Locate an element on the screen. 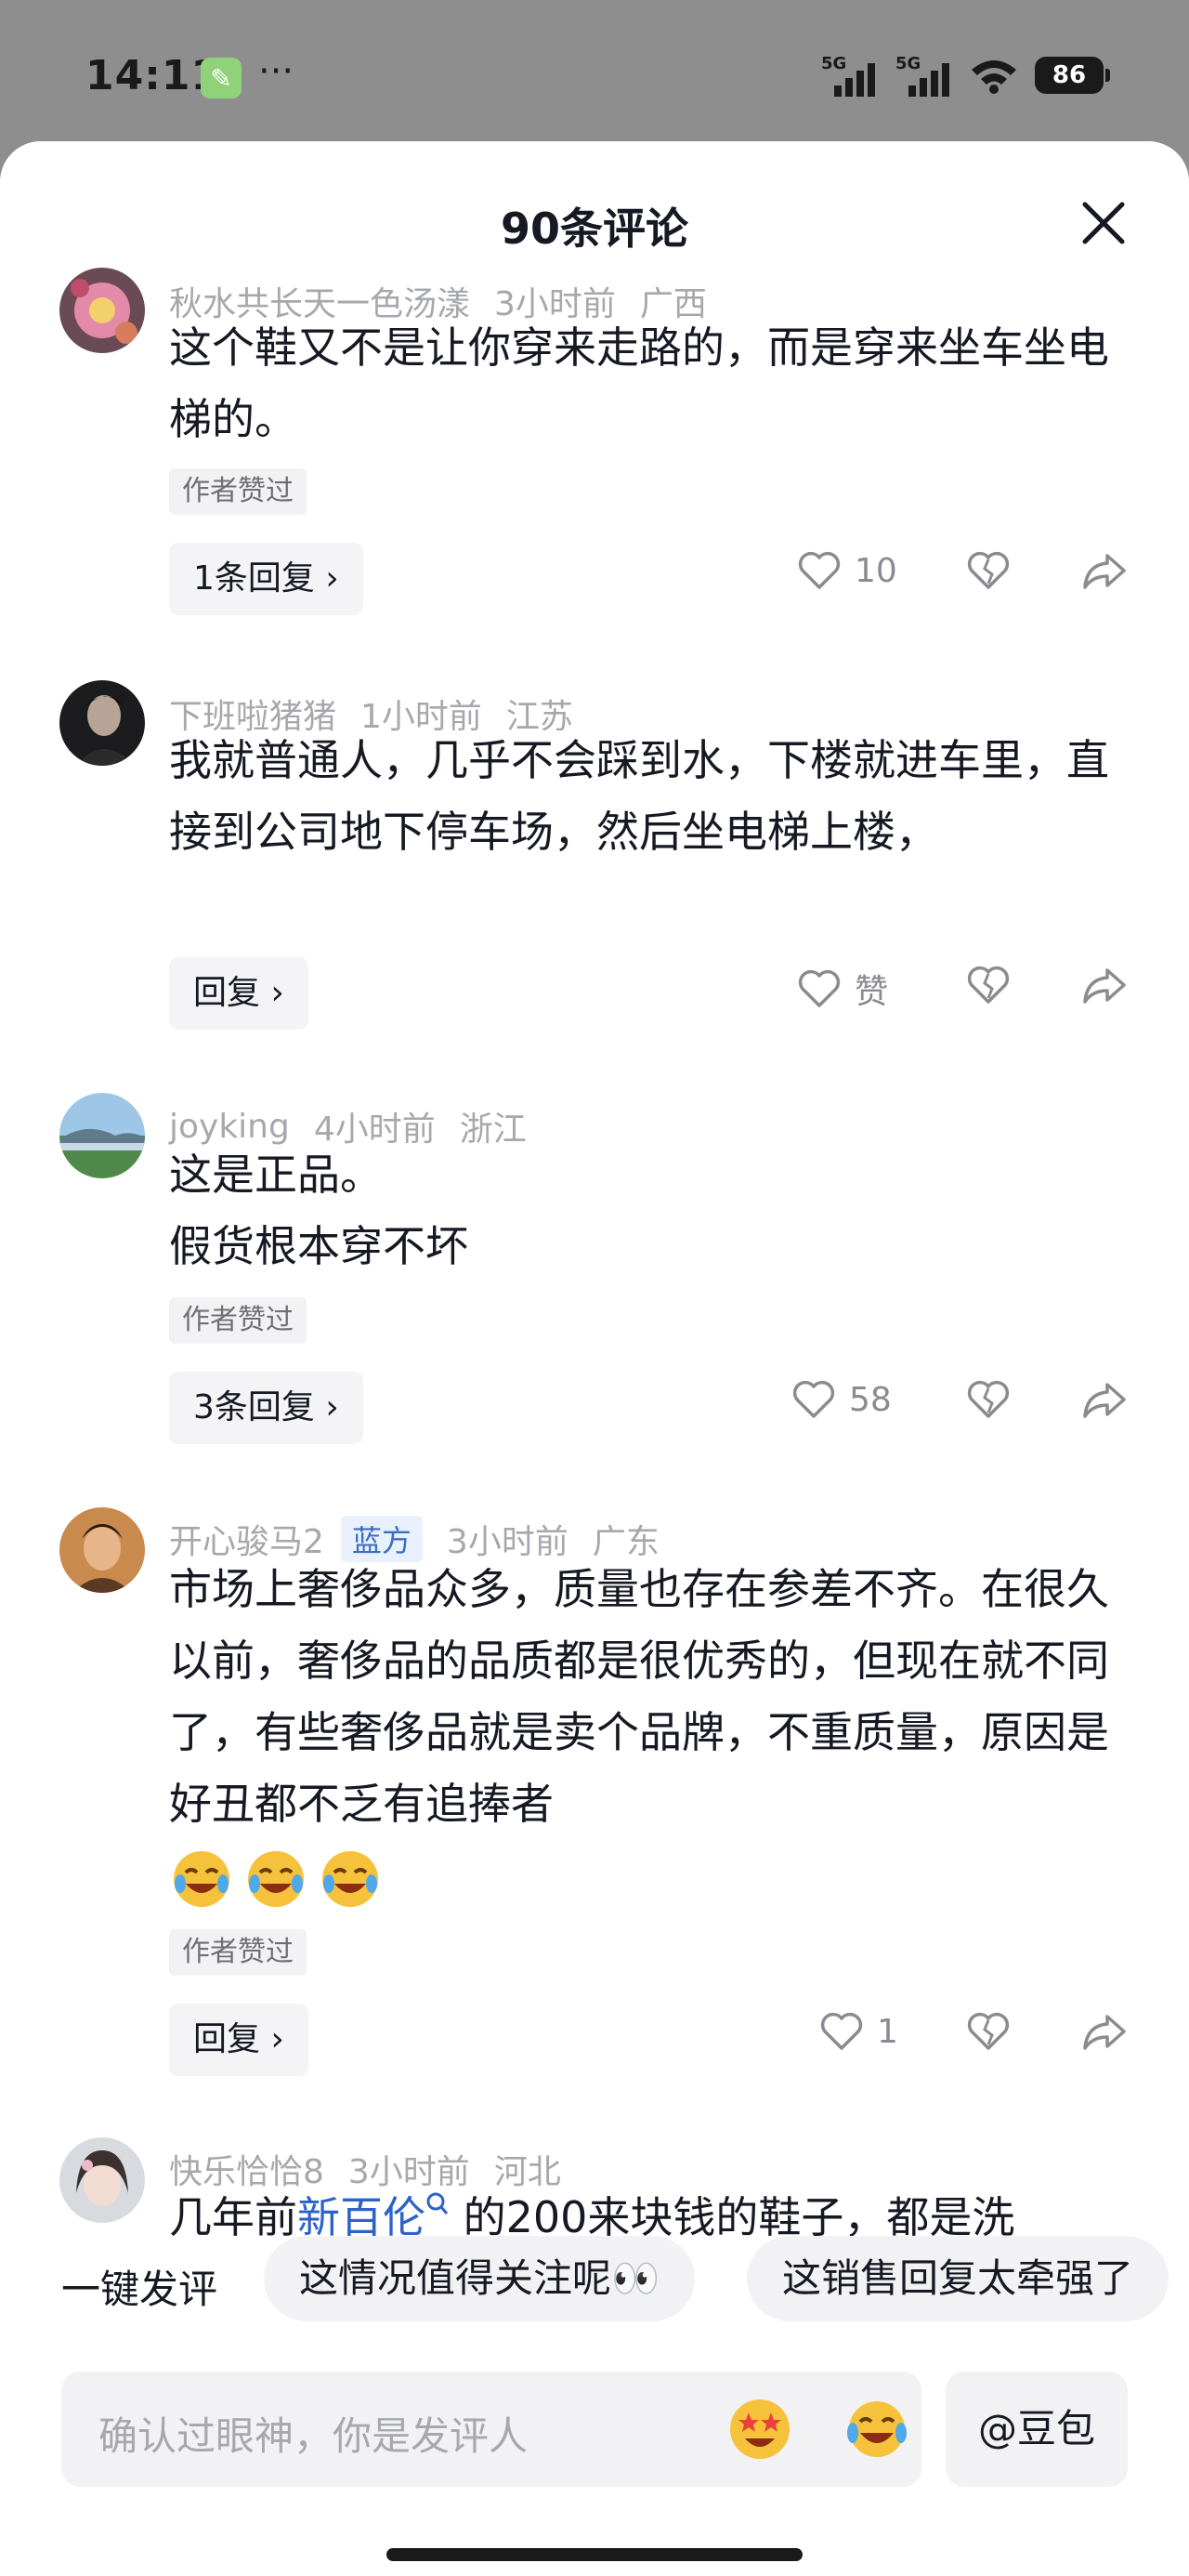 The image size is (1189, 2576). status-bar: 14:11 ✎ ··· 5G 5G 86 is located at coordinates (594, 69).